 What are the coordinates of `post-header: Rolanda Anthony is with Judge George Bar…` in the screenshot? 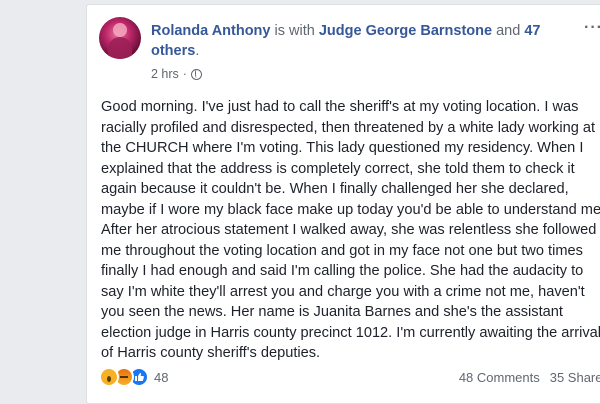 It's located at (361, 41).